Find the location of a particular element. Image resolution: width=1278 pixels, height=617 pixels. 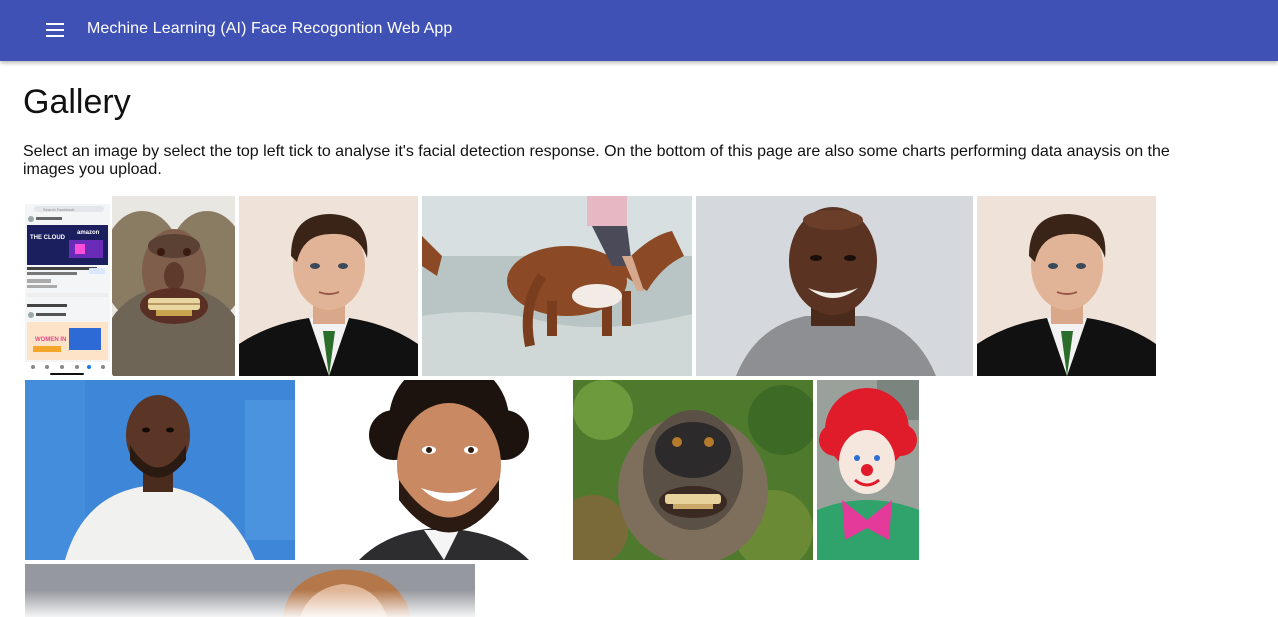

phone-banner-brand: amazon is located at coordinates (88, 233).